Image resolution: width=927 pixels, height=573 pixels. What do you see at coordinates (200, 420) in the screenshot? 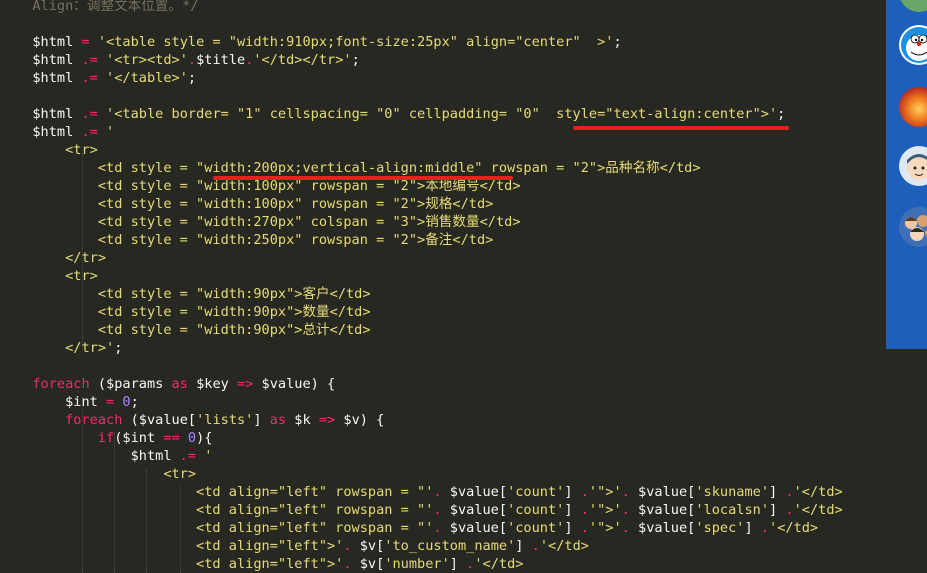
I see `code-line: foreach ($value['lists'] as $k => $v) {` at bounding box center [200, 420].